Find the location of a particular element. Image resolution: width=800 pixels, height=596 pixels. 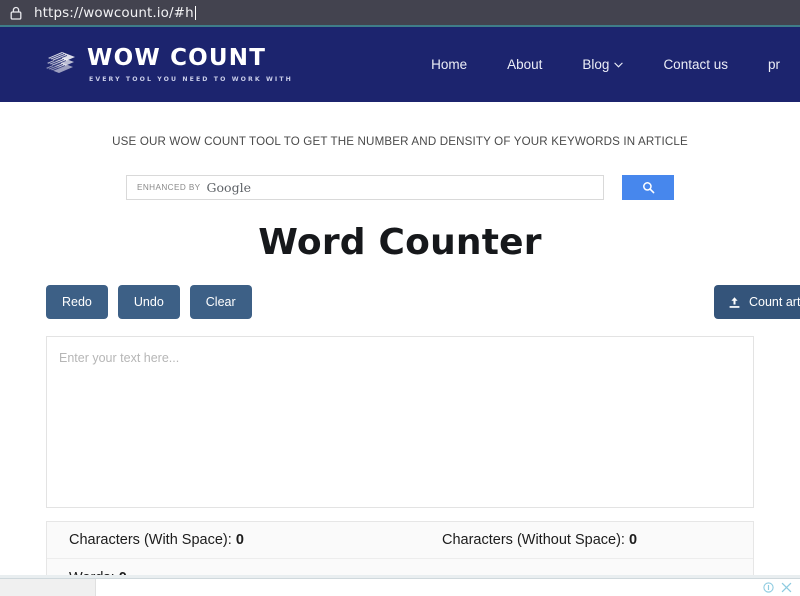

nav-label: Home is located at coordinates (449, 64).